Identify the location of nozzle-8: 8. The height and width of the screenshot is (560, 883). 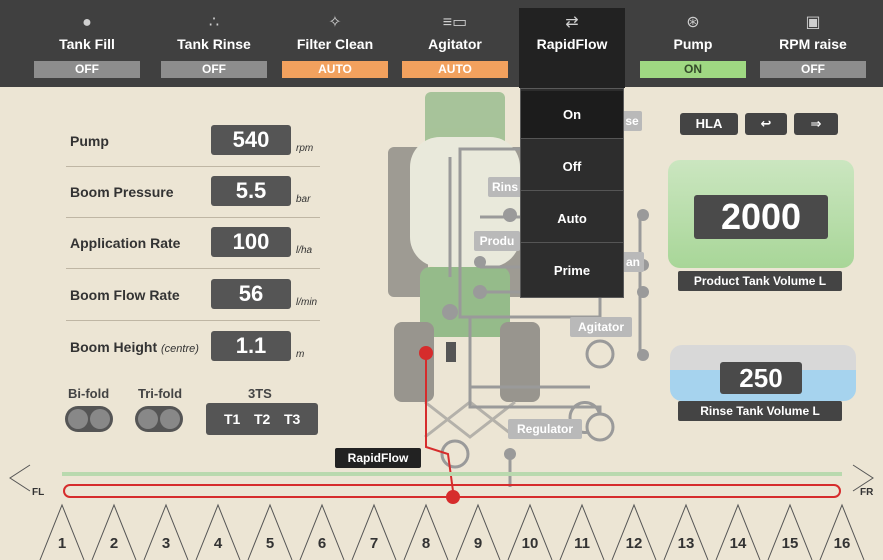
(426, 543).